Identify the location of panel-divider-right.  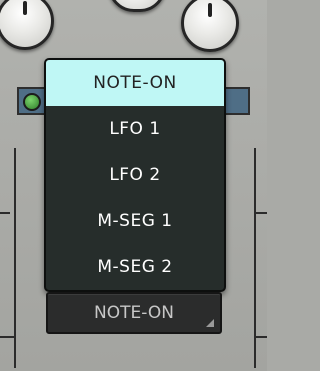
(255, 258).